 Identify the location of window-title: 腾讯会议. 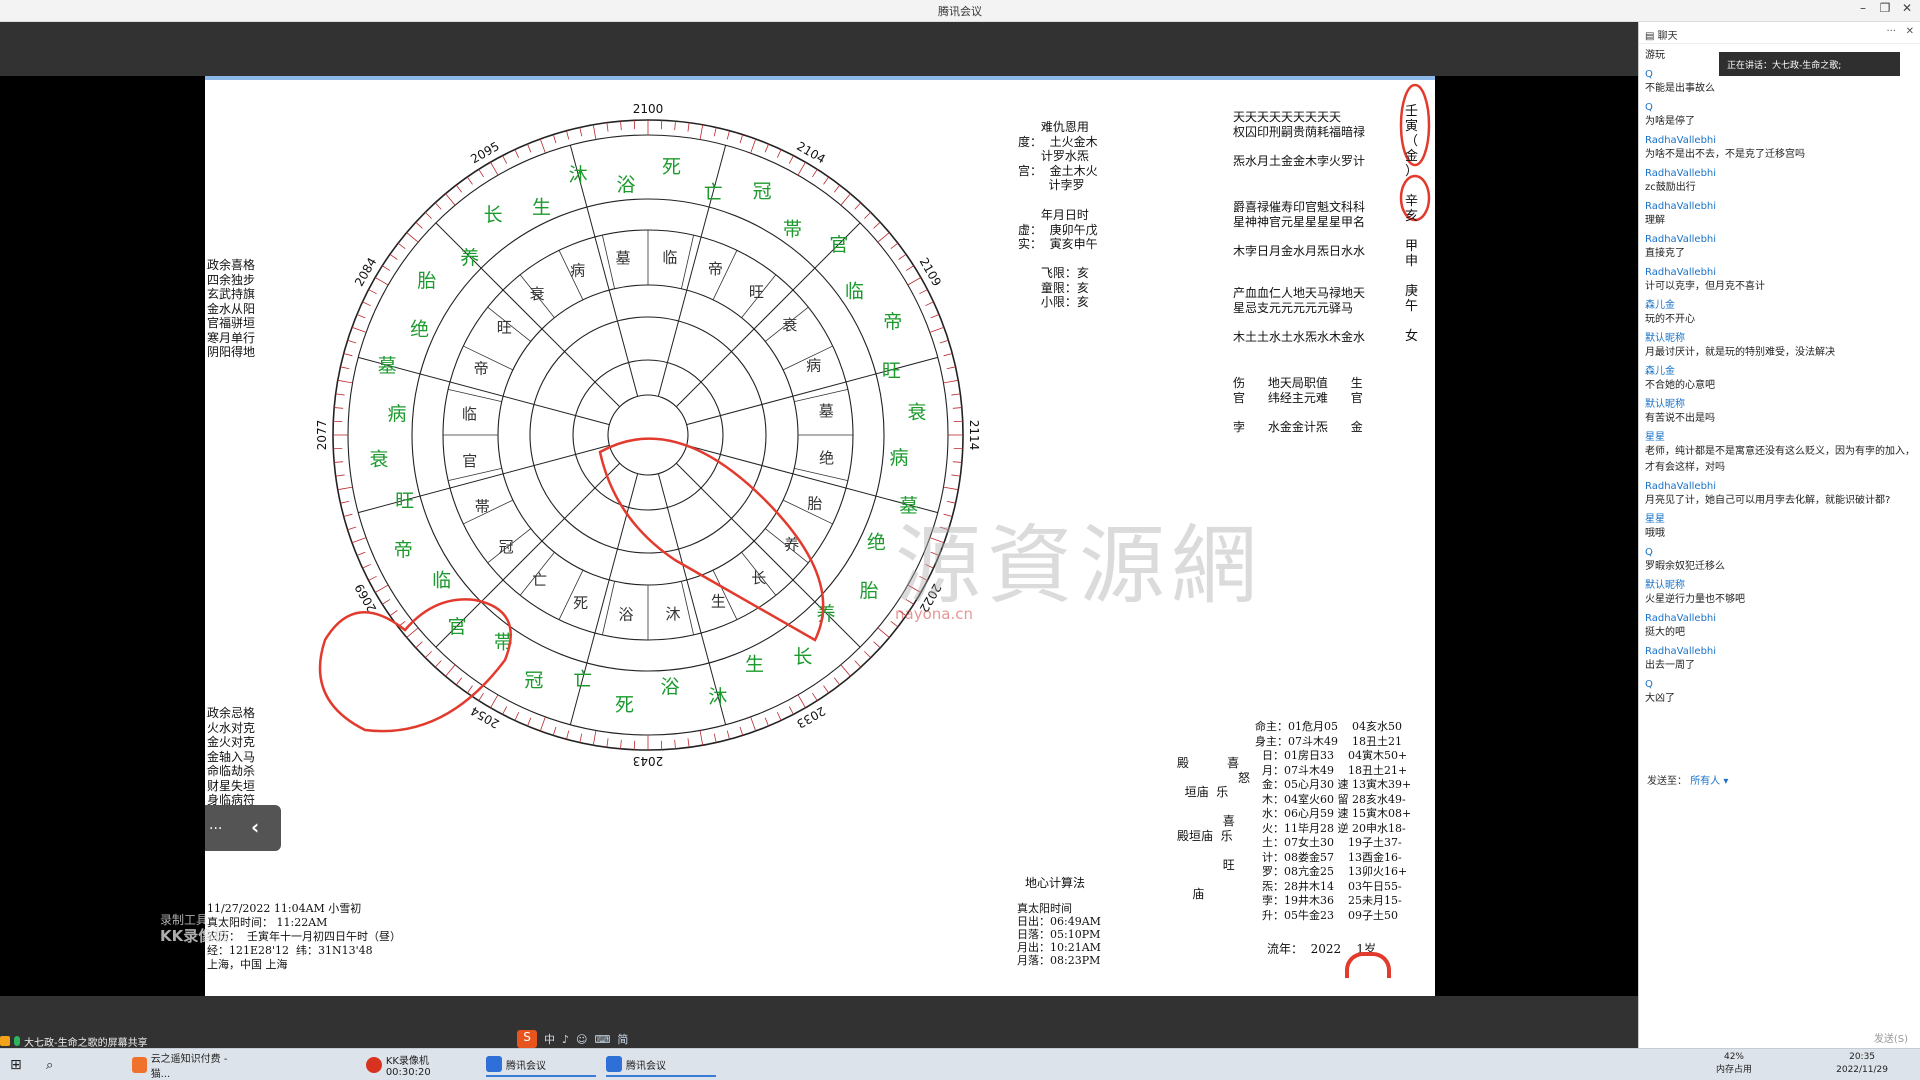
(960, 11).